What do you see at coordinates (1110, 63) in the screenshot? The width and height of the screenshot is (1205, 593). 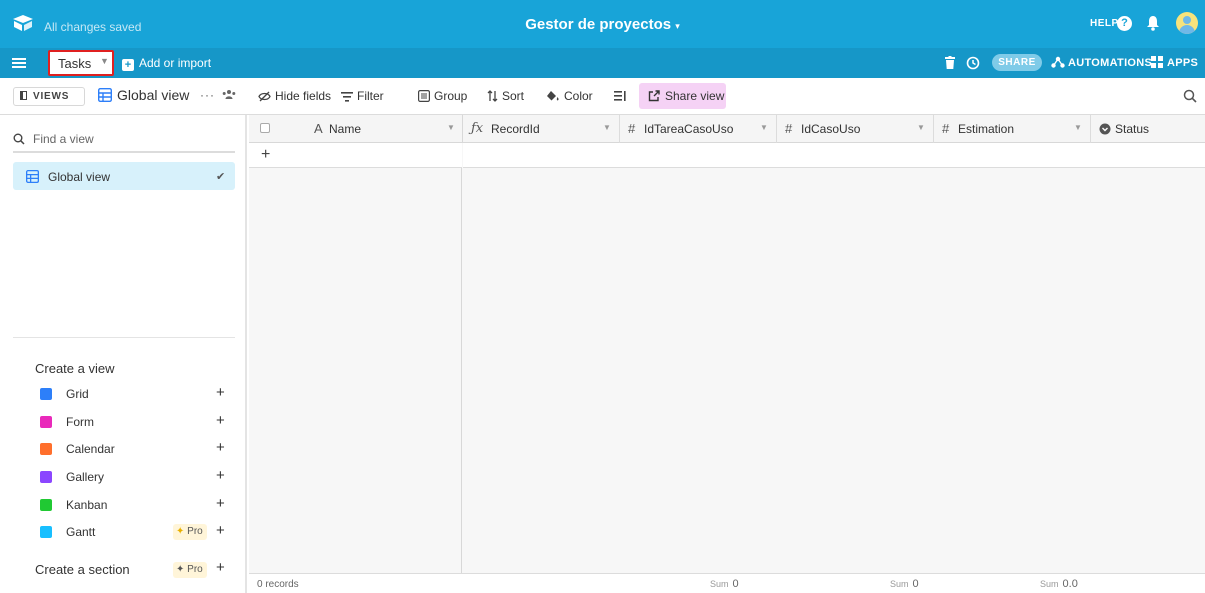 I see `automations-label: AUTOMATIONS` at bounding box center [1110, 63].